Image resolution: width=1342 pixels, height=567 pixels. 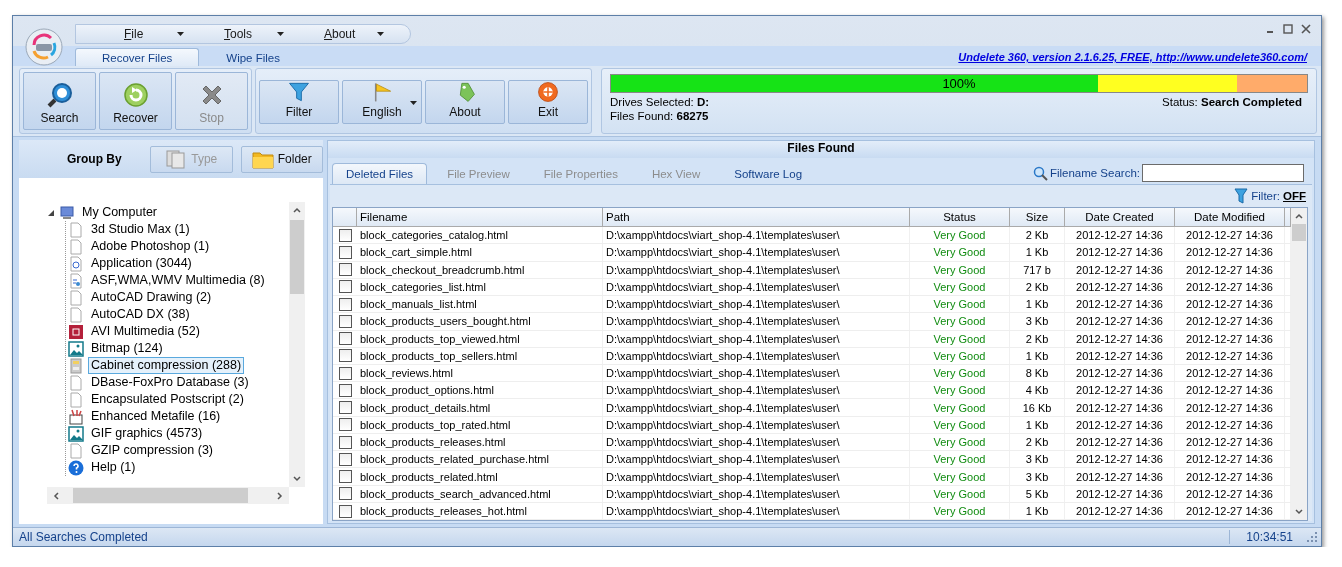 What do you see at coordinates (1306, 29) in the screenshot?
I see `close-icon` at bounding box center [1306, 29].